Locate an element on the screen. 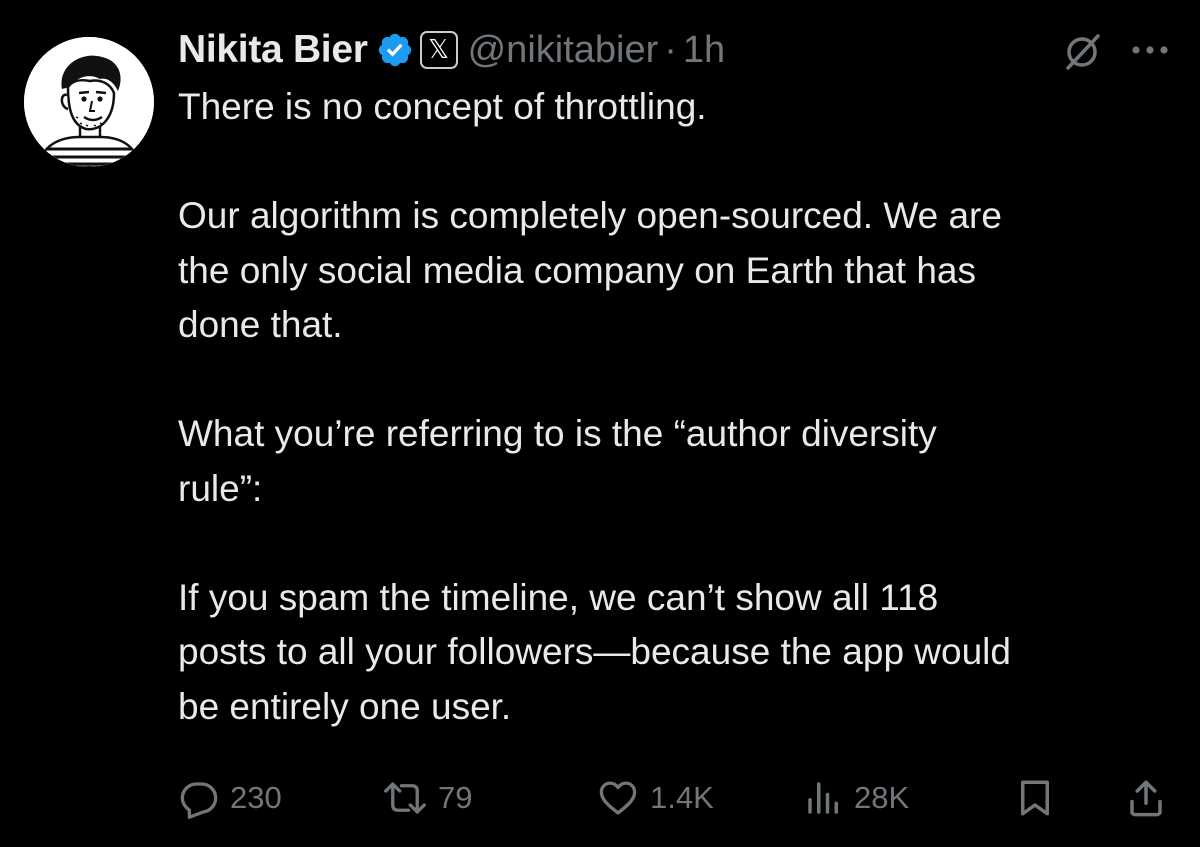 The image size is (1200, 847). bookmark-button is located at coordinates (1035, 798).